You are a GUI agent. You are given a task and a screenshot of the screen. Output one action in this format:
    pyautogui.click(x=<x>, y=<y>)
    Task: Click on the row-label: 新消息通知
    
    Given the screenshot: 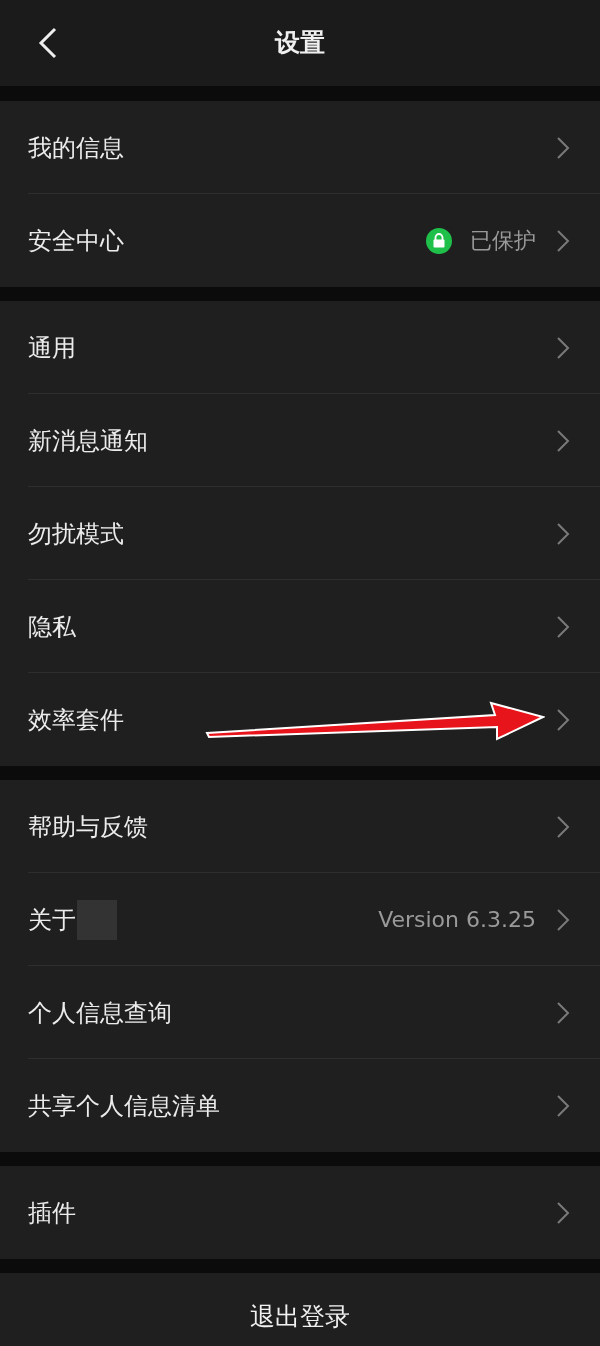 What is the action you would take?
    pyautogui.click(x=88, y=441)
    